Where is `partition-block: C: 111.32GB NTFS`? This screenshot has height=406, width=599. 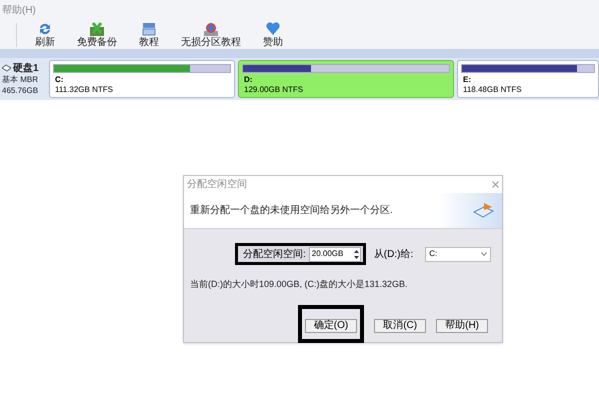 partition-block: C: 111.32GB NTFS is located at coordinates (142, 79).